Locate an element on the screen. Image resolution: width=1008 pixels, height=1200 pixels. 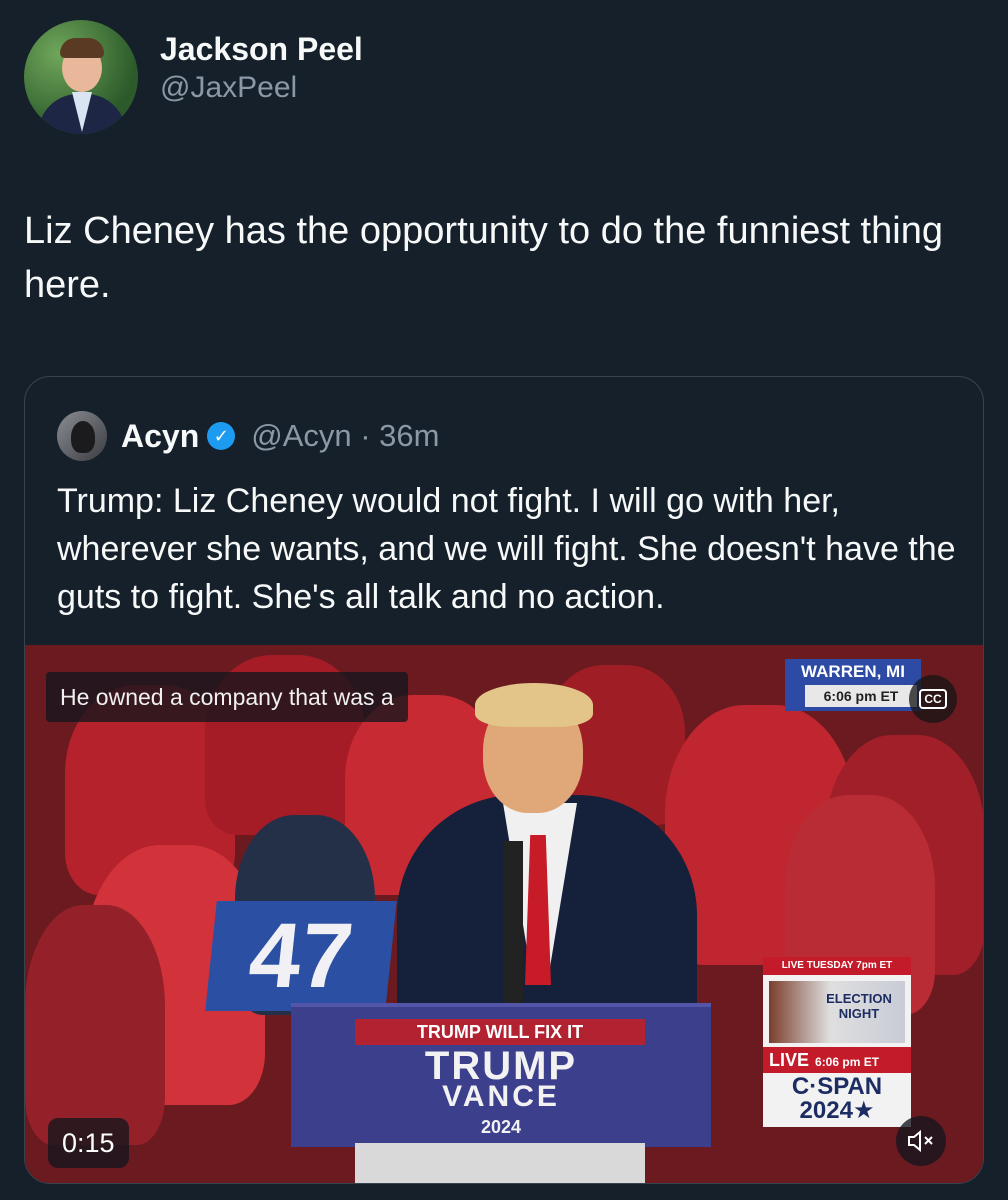
promo-schedule: LIVE TUESDAY 7pm ET is located at coordinates (837, 966).